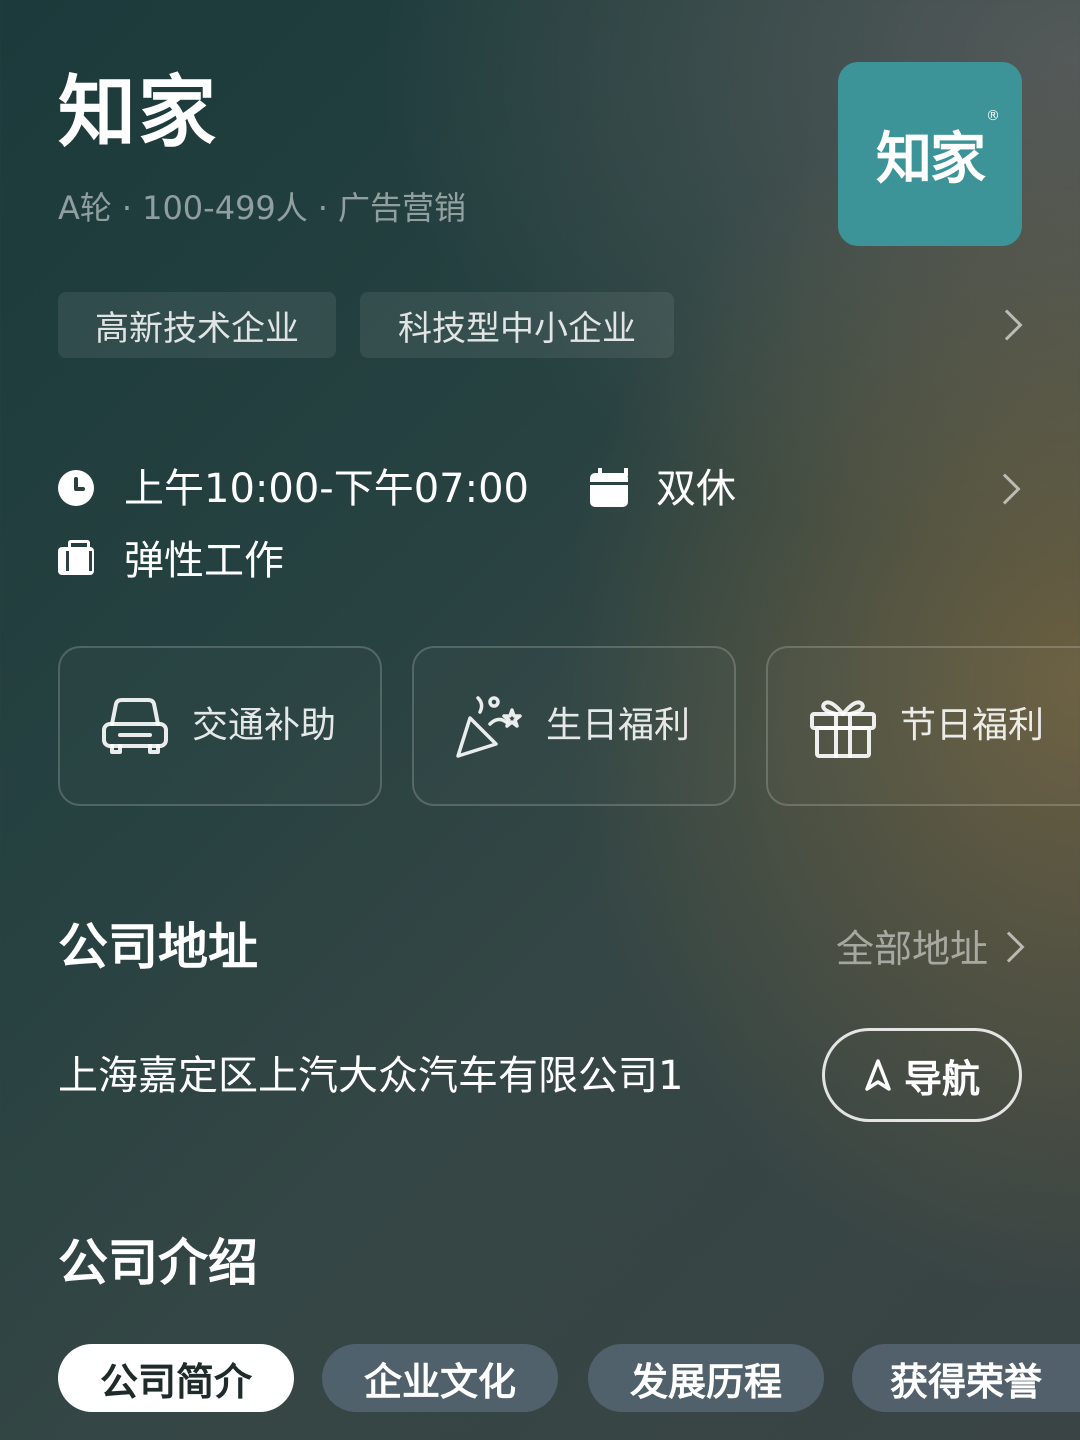  What do you see at coordinates (76, 488) in the screenshot?
I see `clock-icon` at bounding box center [76, 488].